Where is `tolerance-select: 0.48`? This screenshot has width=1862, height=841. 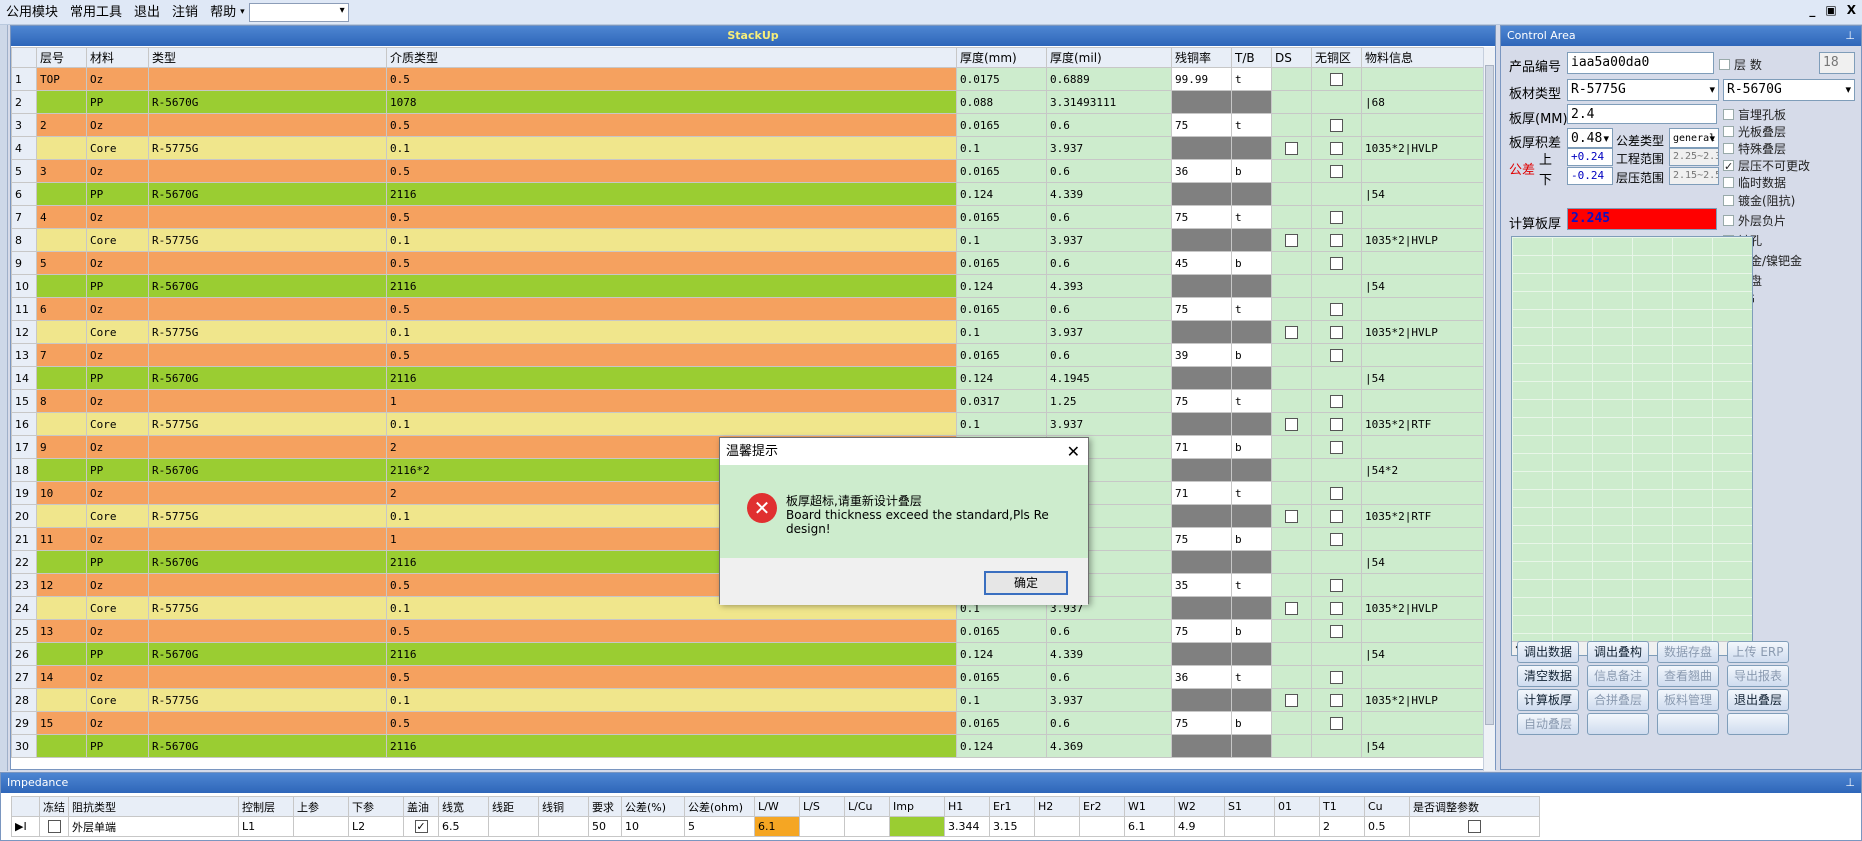 tolerance-select: 0.48 is located at coordinates (1590, 138).